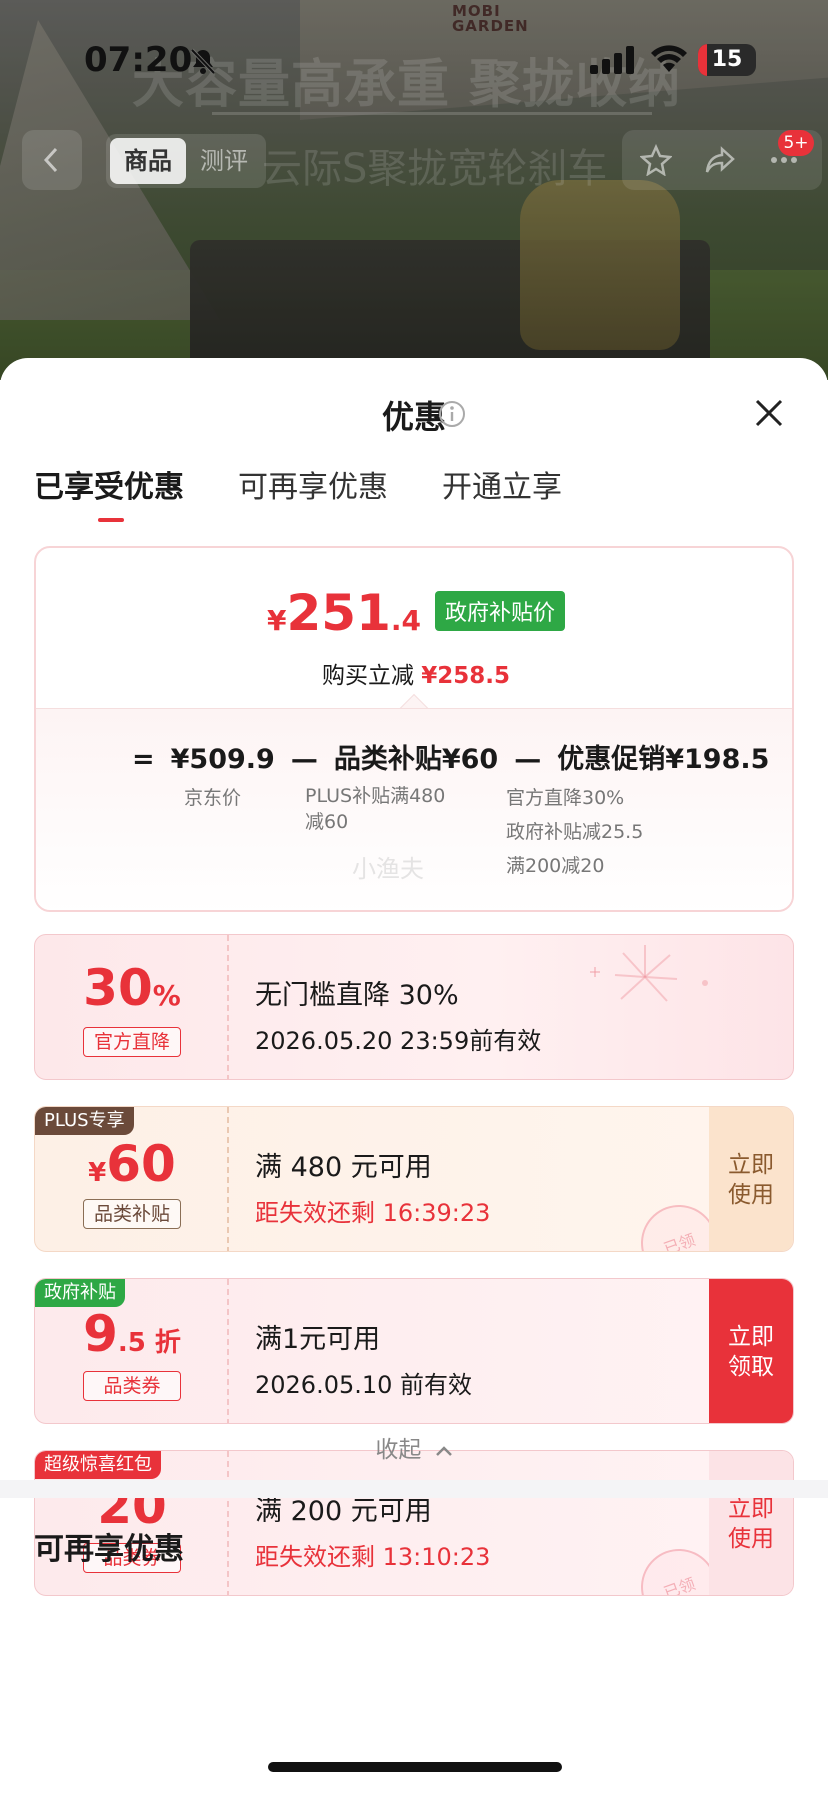 The width and height of the screenshot is (828, 1796). I want to click on coupon-condition: 无门槛直降 30%, so click(357, 995).